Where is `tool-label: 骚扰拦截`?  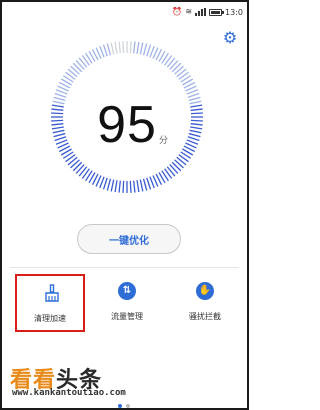 tool-label: 骚扰拦截 is located at coordinates (205, 316).